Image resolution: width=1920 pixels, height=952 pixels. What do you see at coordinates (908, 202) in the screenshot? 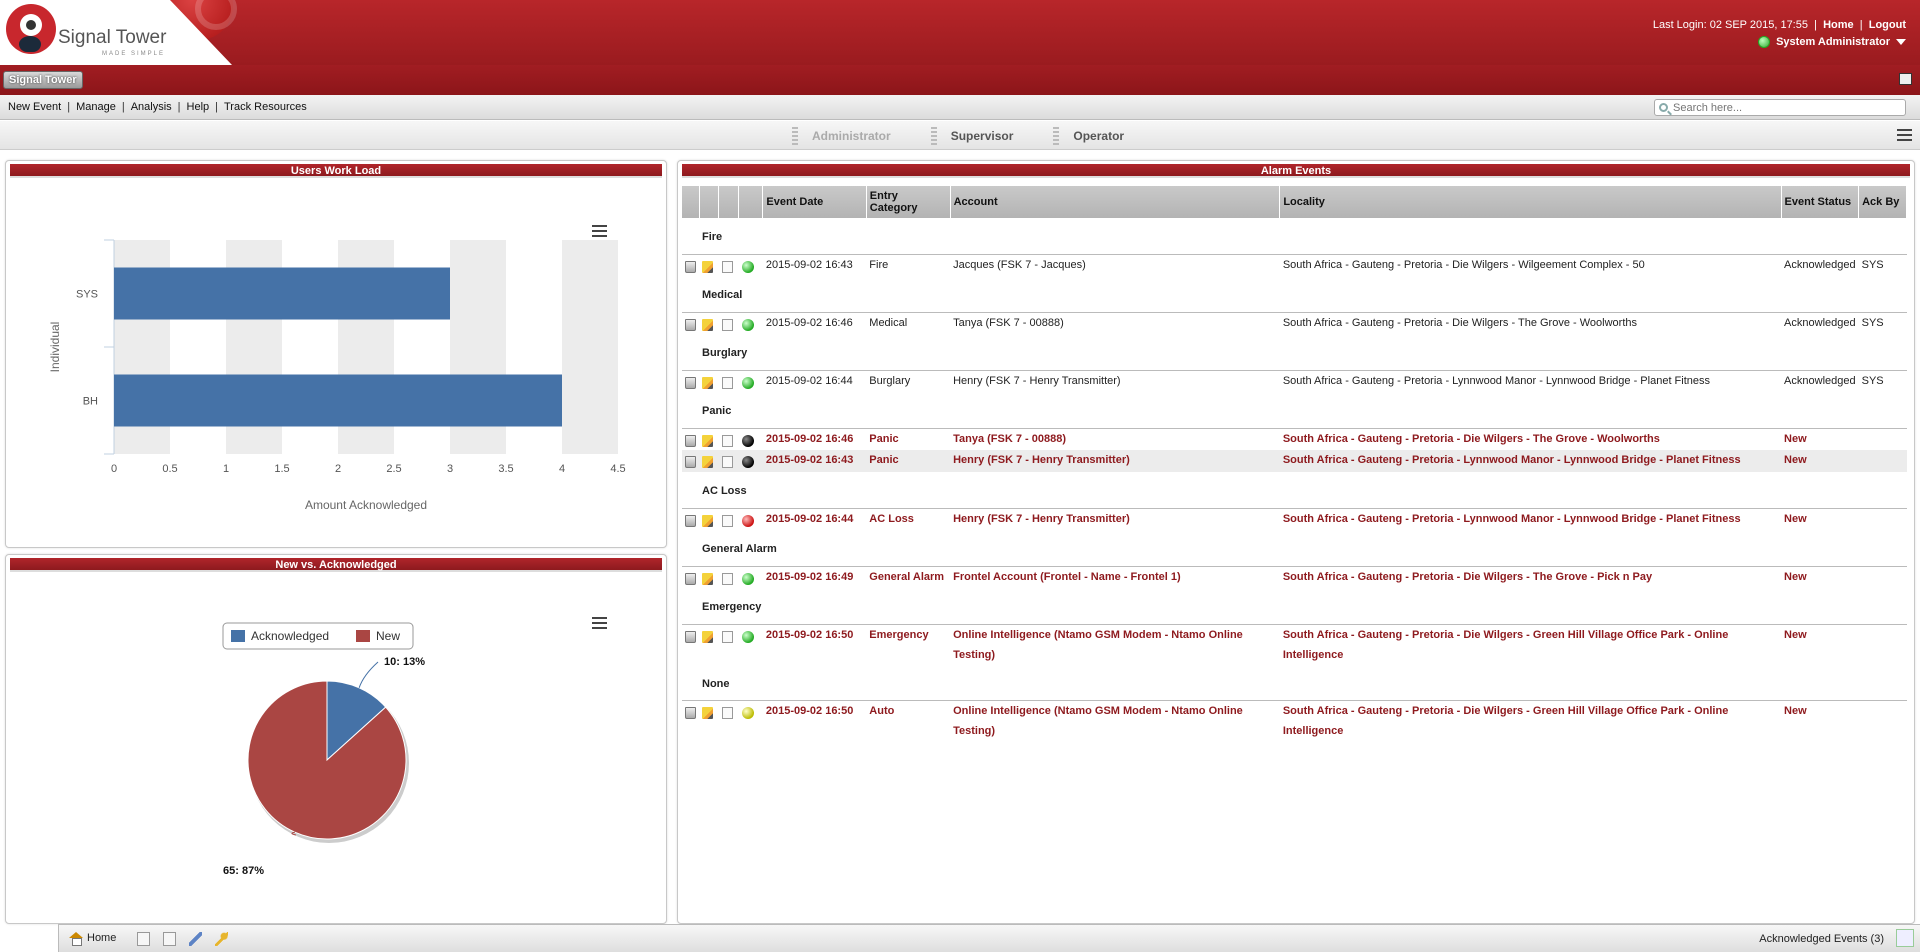
I see `col-entry-category: Entry Category` at bounding box center [908, 202].